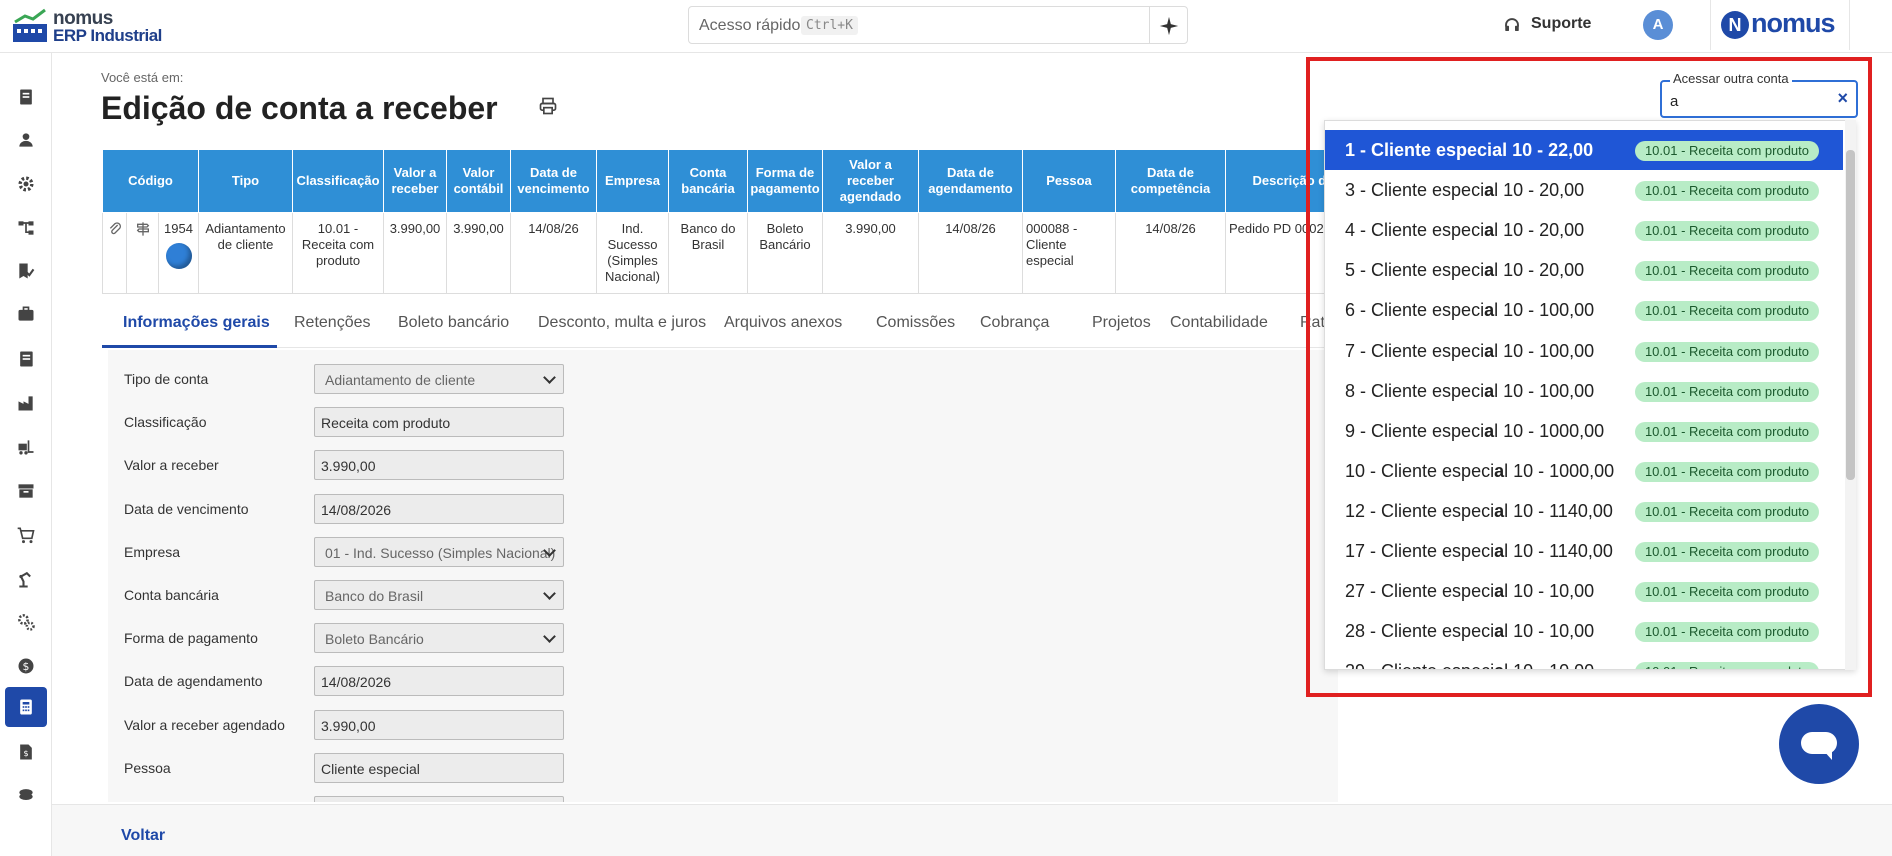  What do you see at coordinates (938, 25) in the screenshot?
I see `quick-access-search: Acesso rápido Ctrl+K` at bounding box center [938, 25].